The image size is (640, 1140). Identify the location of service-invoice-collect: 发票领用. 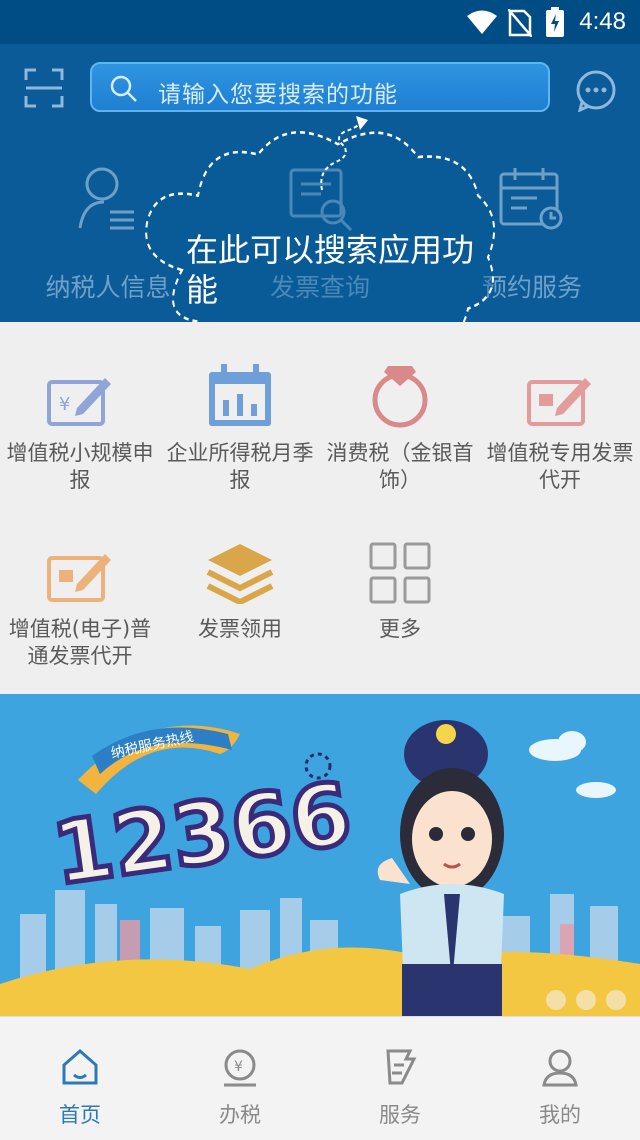
(240, 588).